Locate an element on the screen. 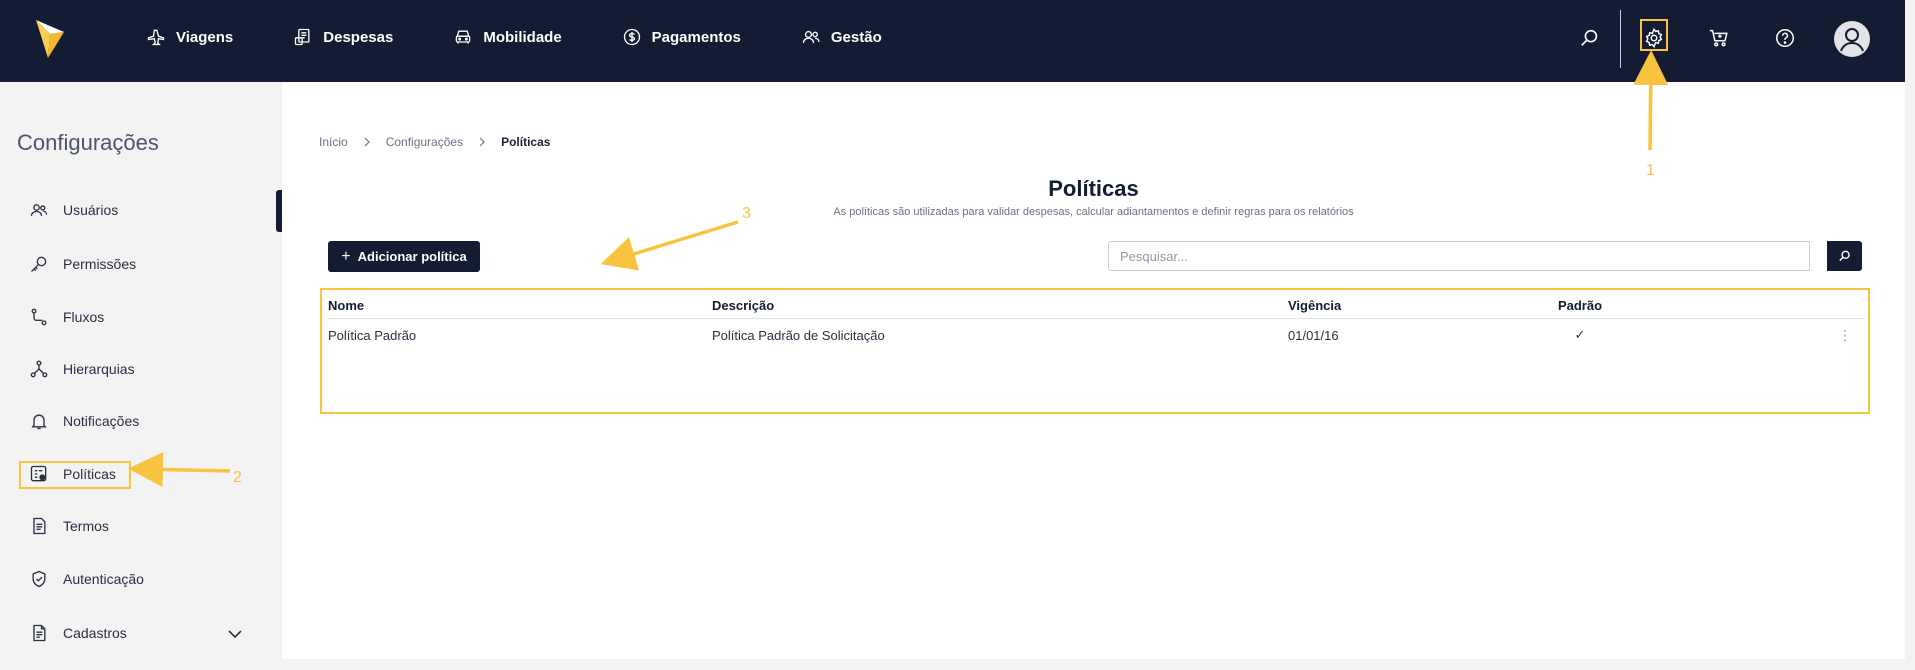 The height and width of the screenshot is (670, 1915). nav-label: Gestão is located at coordinates (856, 37).